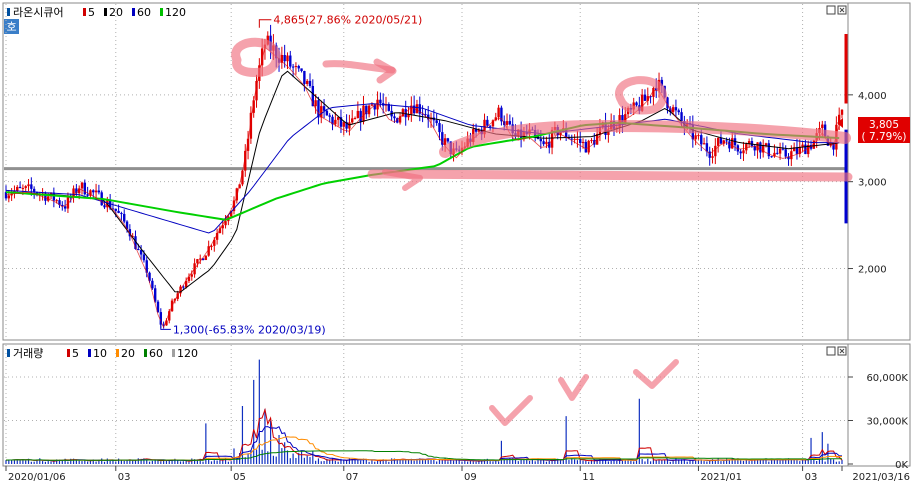 The image size is (913, 484). Describe the element at coordinates (887, 378) in the screenshot. I see `volume-tick-label-60000: 60,000K` at that location.